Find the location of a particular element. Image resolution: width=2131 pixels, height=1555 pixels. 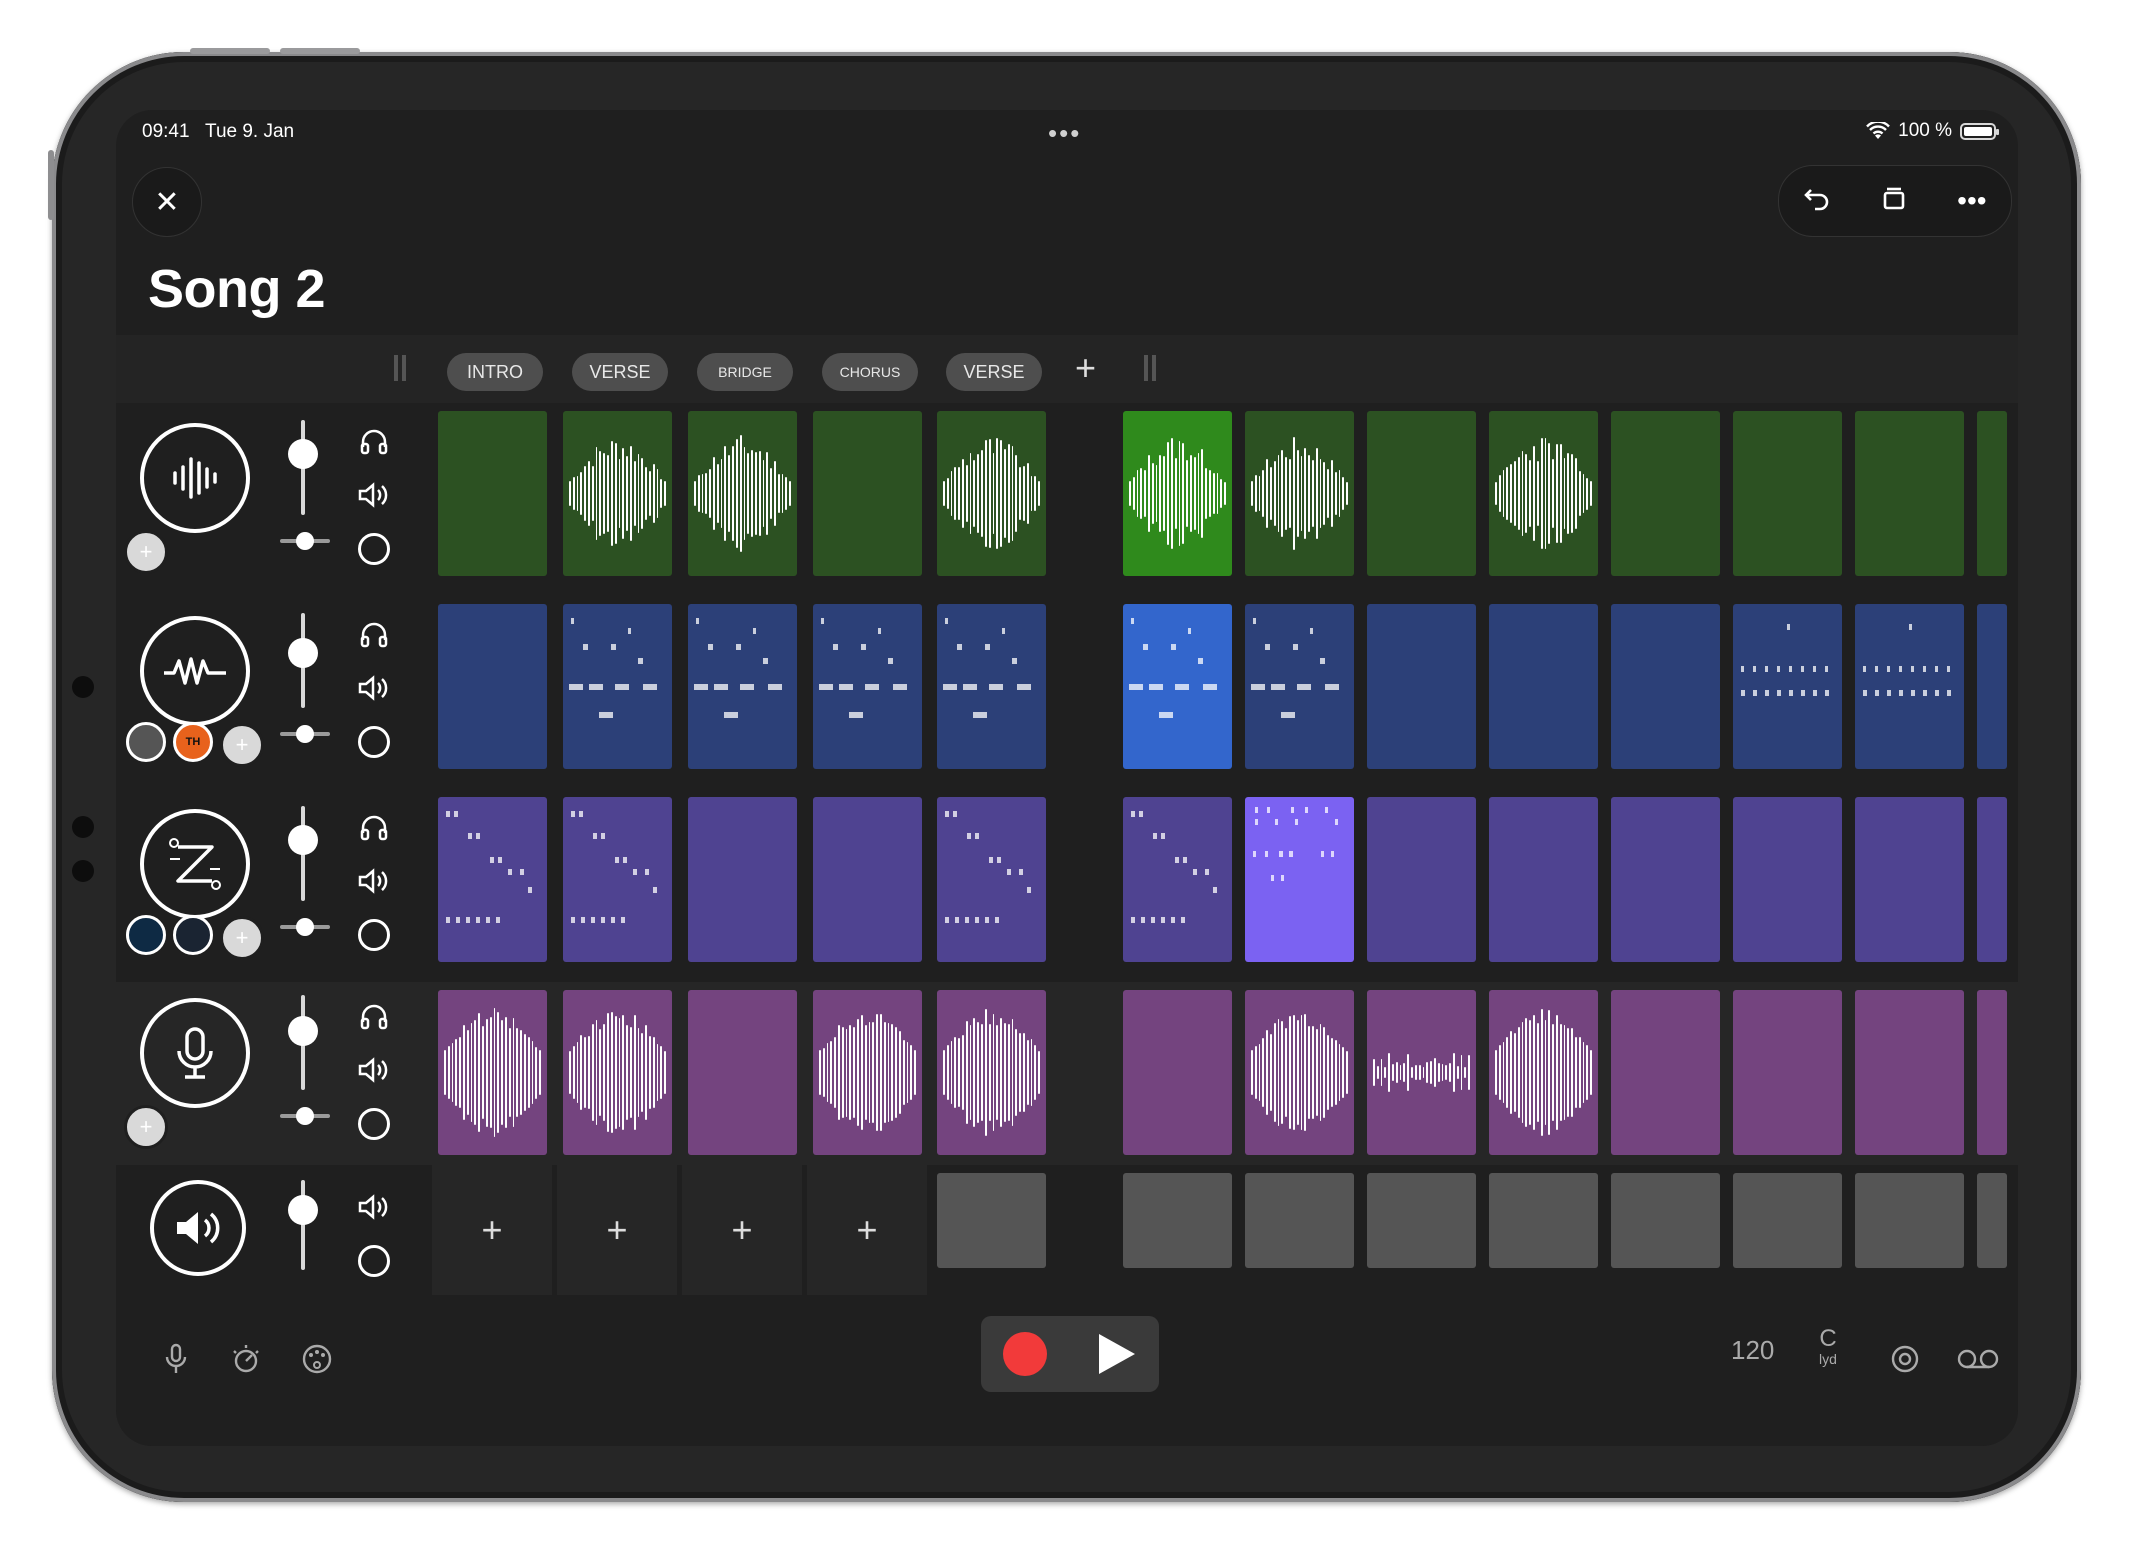

oscillator-instrument-icon is located at coordinates (195, 671).